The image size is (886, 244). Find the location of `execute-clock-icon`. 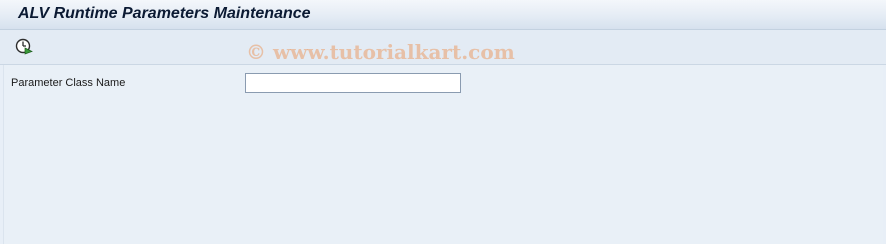

execute-clock-icon is located at coordinates (24, 46).